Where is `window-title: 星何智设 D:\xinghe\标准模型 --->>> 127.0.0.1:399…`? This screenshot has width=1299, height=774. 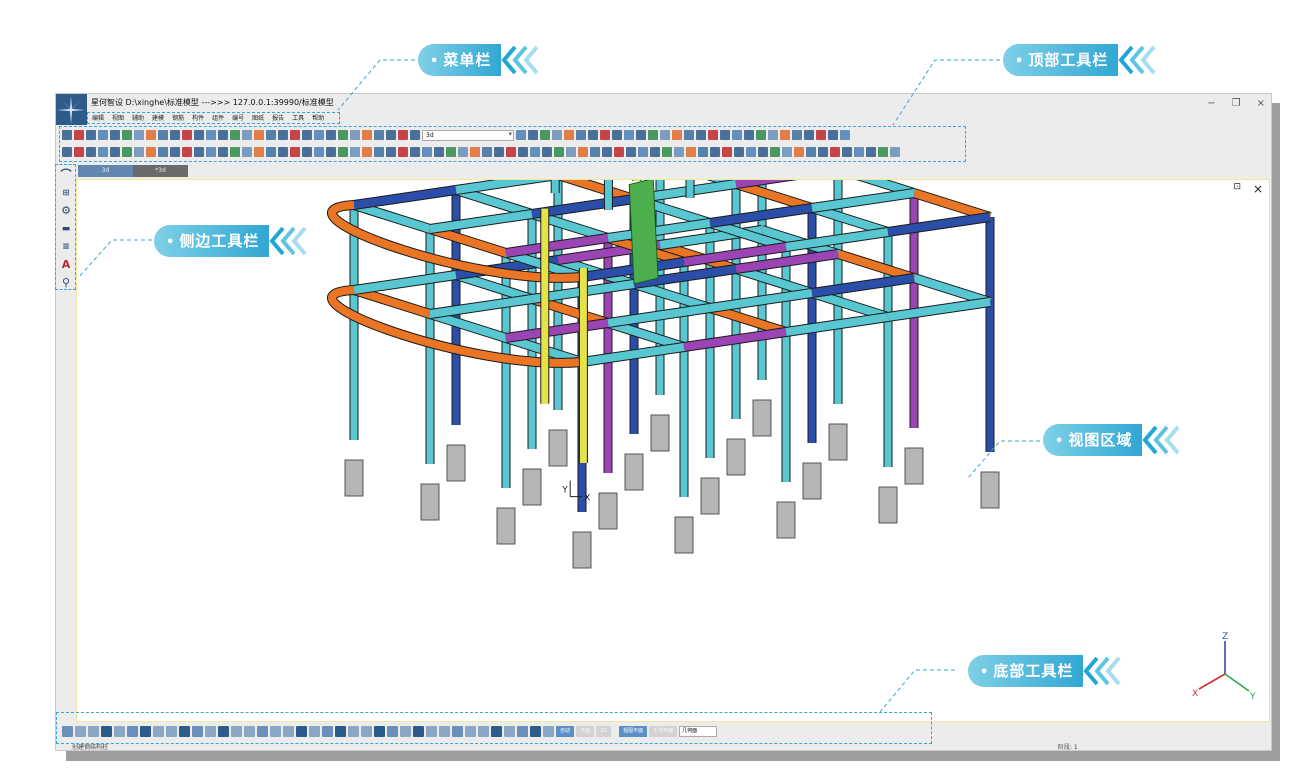 window-title: 星何智设 D:\xinghe\标准模型 --->>> 127.0.0.1:399… is located at coordinates (212, 102).